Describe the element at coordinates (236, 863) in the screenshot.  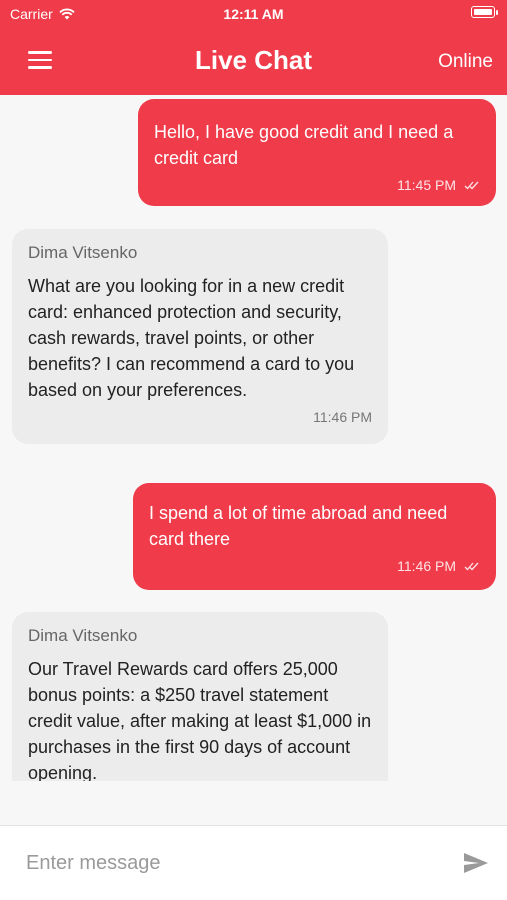
I see `message-input` at that location.